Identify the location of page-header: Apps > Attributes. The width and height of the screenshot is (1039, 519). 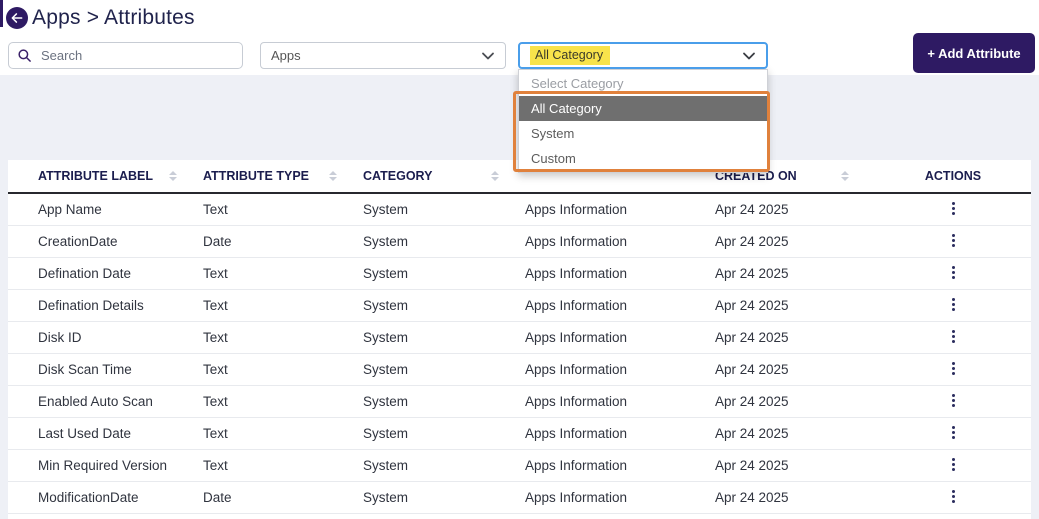
(100, 18).